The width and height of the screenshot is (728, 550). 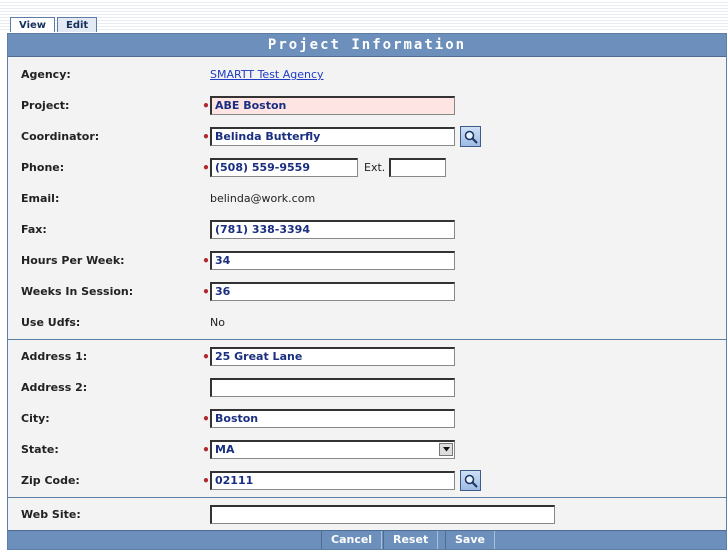 I want to click on city-input: Boston, so click(x=332, y=418).